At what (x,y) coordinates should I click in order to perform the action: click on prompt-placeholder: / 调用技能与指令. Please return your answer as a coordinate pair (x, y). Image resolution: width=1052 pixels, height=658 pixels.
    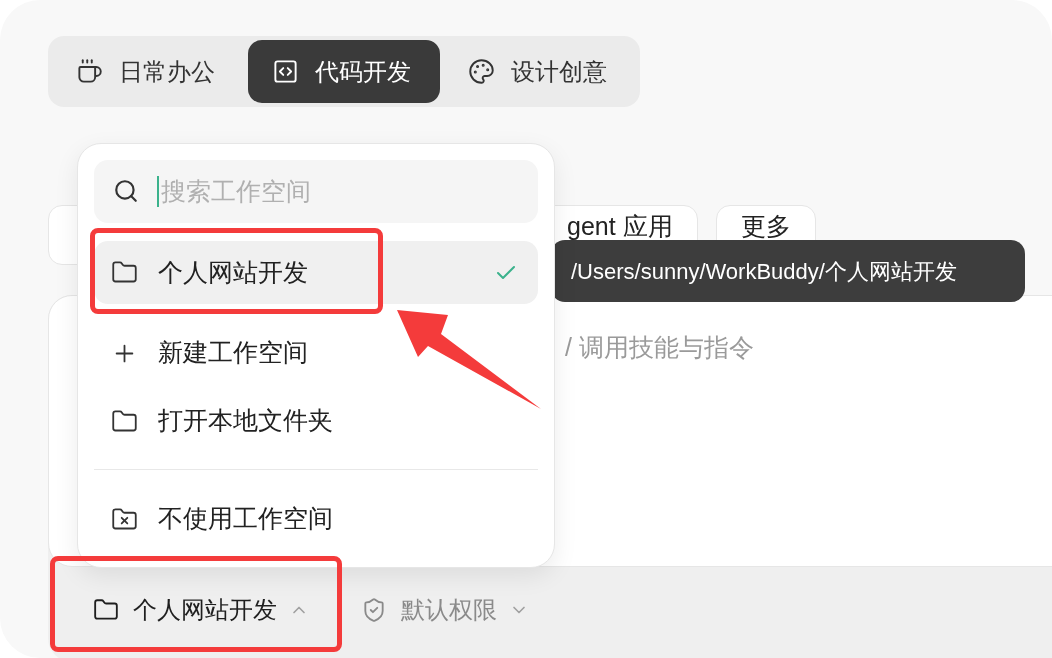
    Looking at the image, I should click on (659, 347).